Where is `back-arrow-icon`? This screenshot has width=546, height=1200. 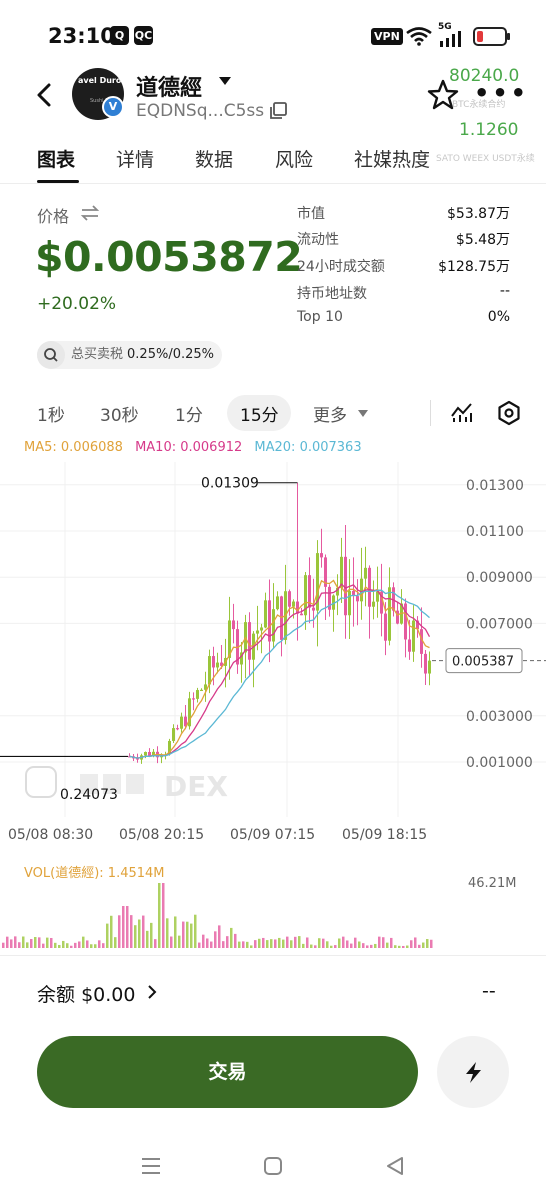
back-arrow-icon is located at coordinates (45, 95).